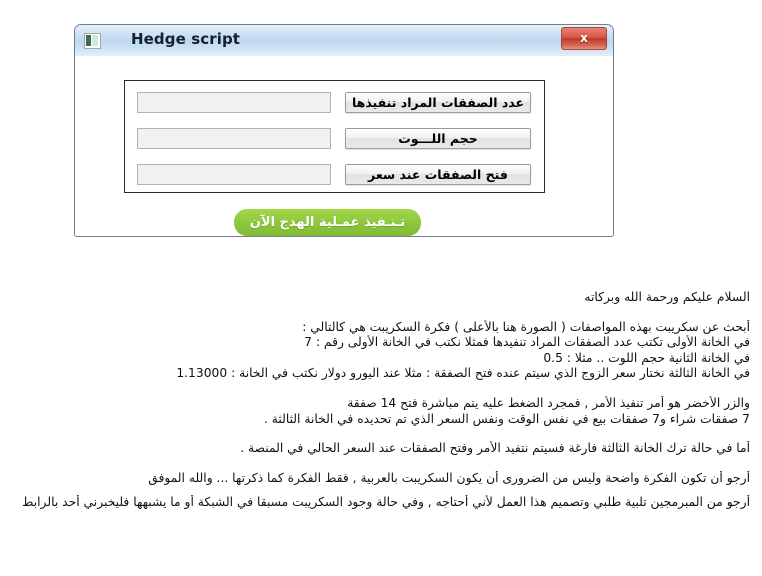  I want to click on form-row-lot-size: حجم اللـــوت, so click(334, 139).